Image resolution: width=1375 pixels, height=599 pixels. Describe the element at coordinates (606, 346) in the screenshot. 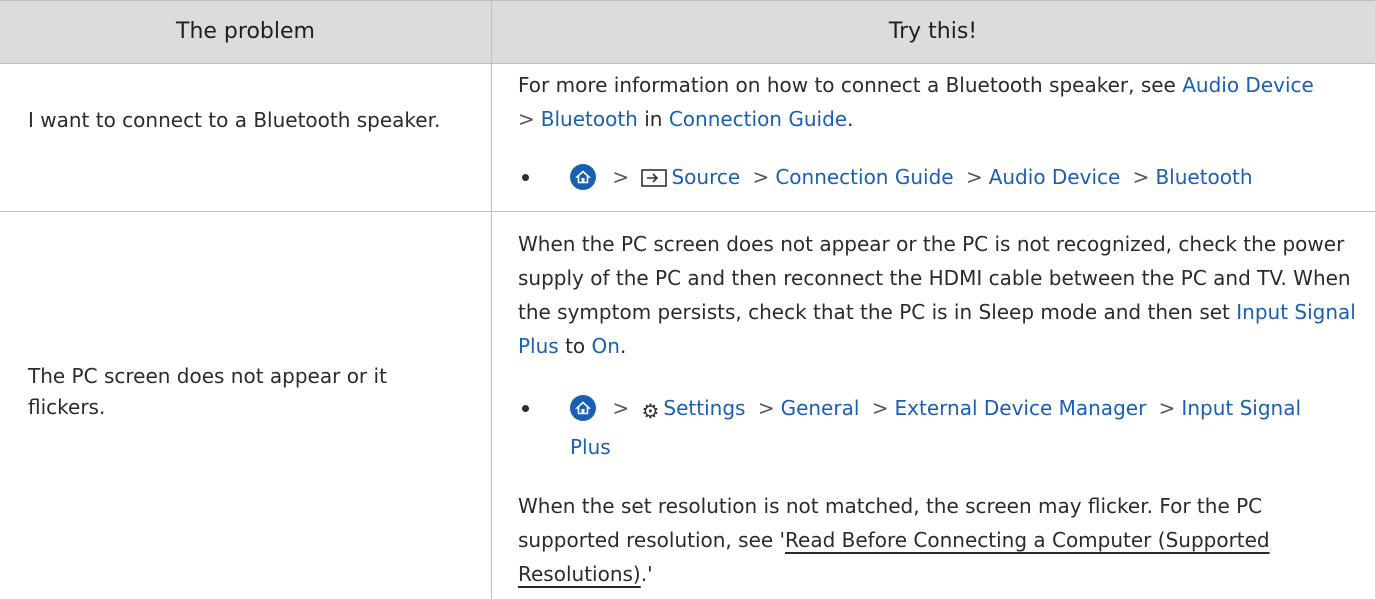

I see `link-on: On` at that location.